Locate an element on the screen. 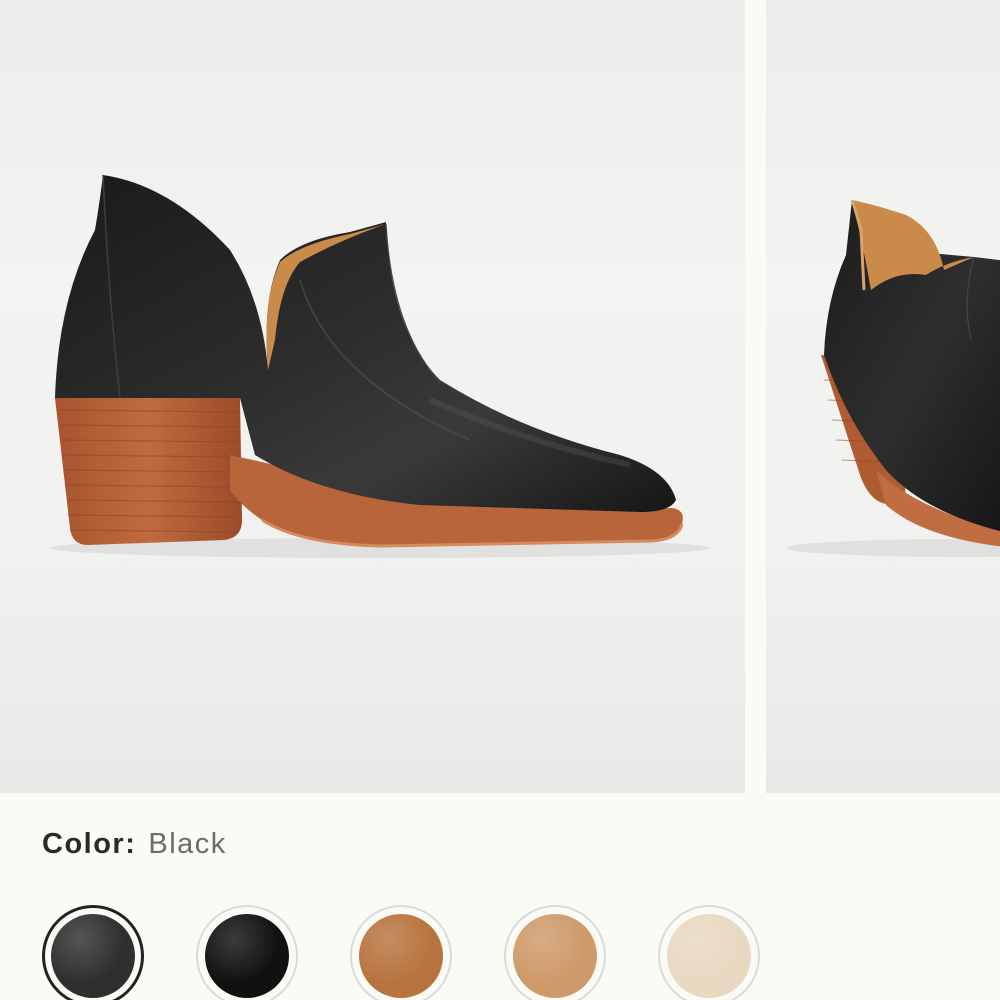  swatch-cognac is located at coordinates (401, 952).